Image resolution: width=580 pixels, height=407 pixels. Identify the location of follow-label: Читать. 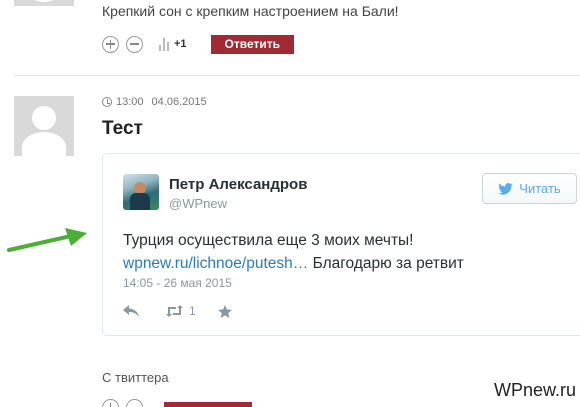
(540, 188).